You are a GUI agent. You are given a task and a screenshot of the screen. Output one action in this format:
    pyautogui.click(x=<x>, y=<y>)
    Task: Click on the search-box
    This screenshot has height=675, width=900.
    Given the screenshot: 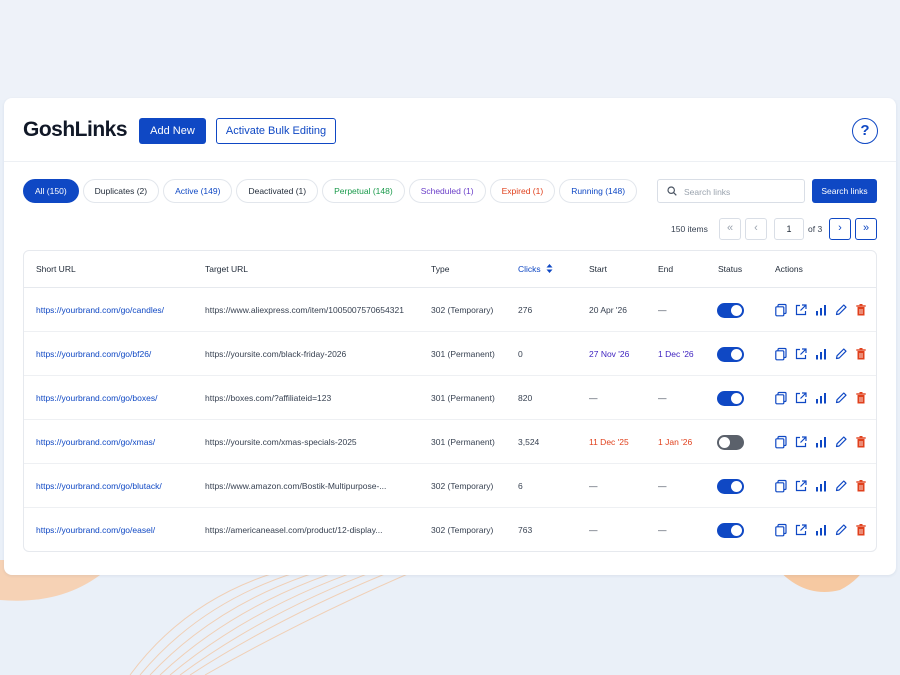 What is the action you would take?
    pyautogui.click(x=731, y=191)
    